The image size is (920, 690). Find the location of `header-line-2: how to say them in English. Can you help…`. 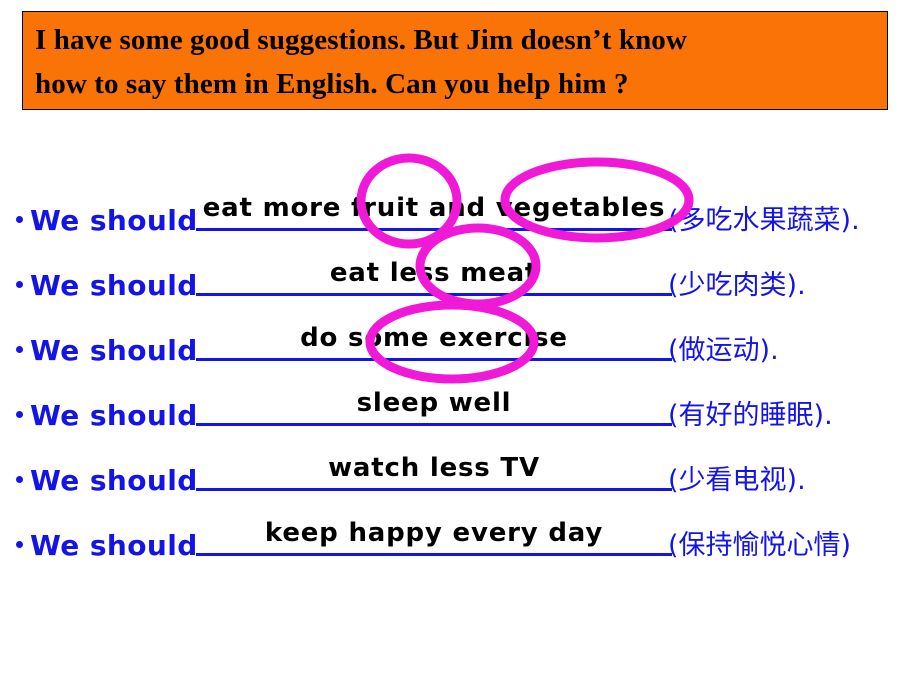

header-line-2: how to say them in English. Can you help… is located at coordinates (332, 84).